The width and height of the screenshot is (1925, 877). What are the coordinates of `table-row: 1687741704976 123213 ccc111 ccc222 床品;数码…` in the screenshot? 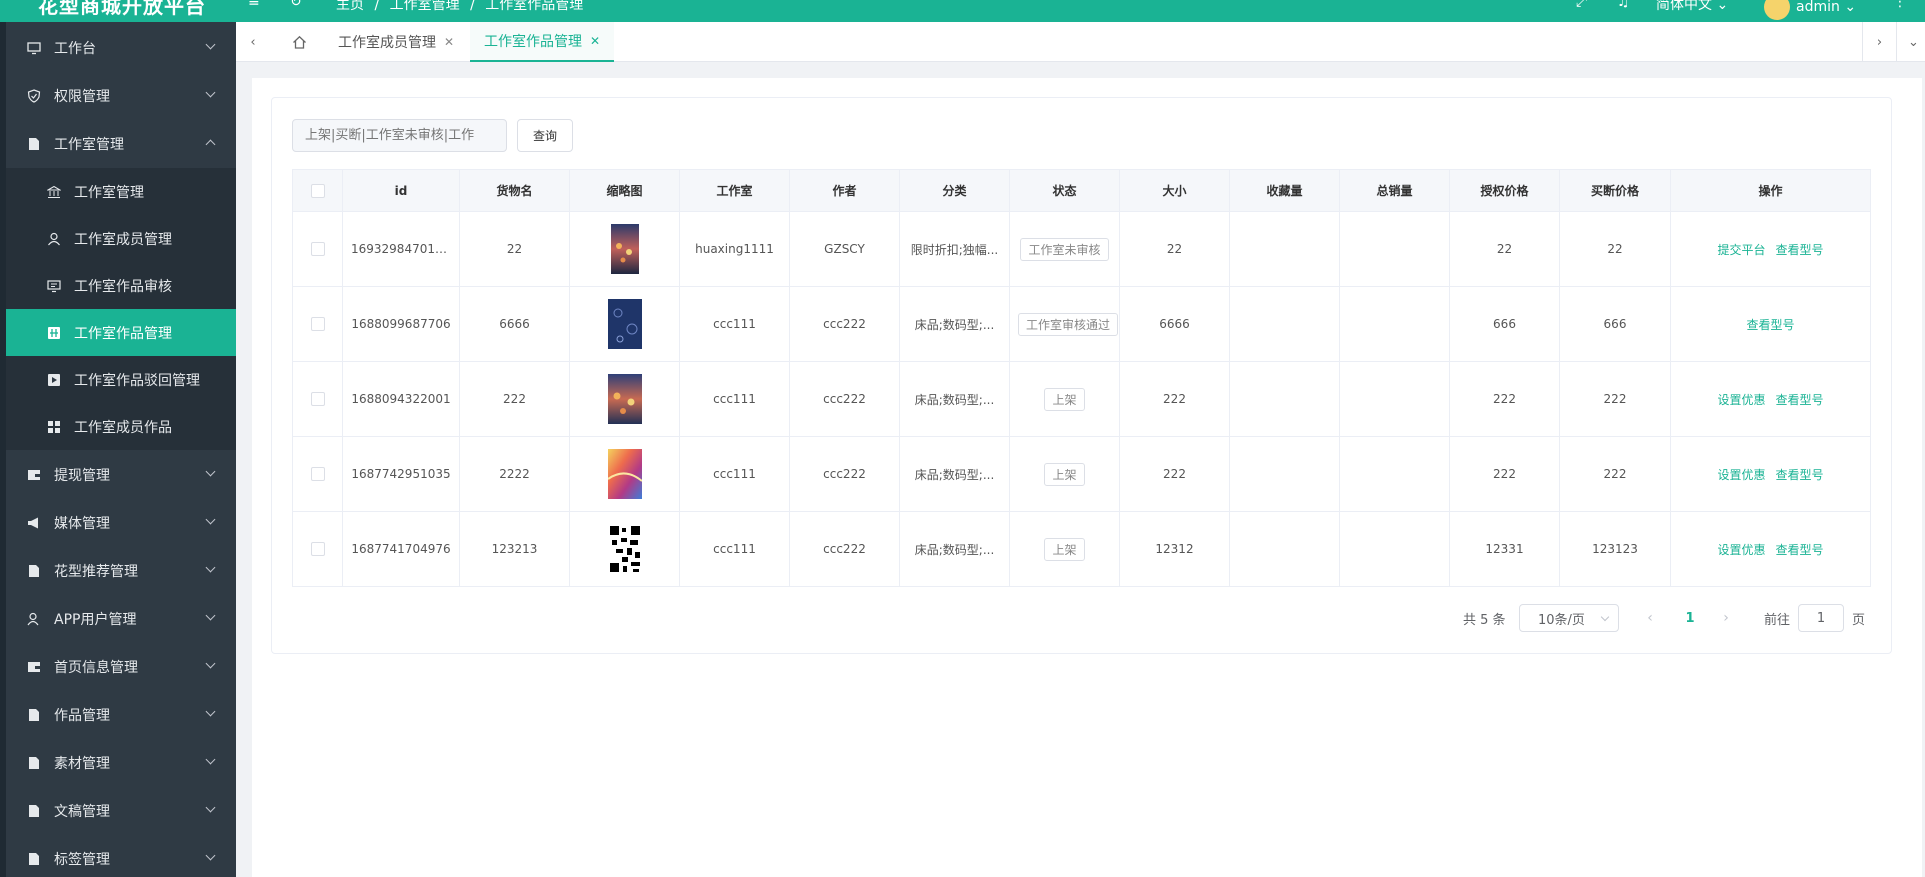 It's located at (1081, 549).